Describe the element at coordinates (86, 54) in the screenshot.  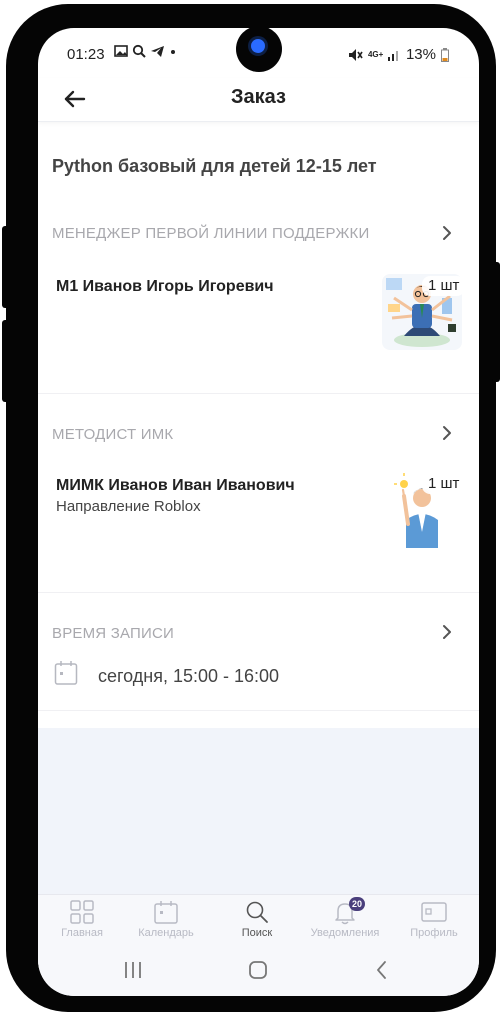
I see `status-time: 01:23` at that location.